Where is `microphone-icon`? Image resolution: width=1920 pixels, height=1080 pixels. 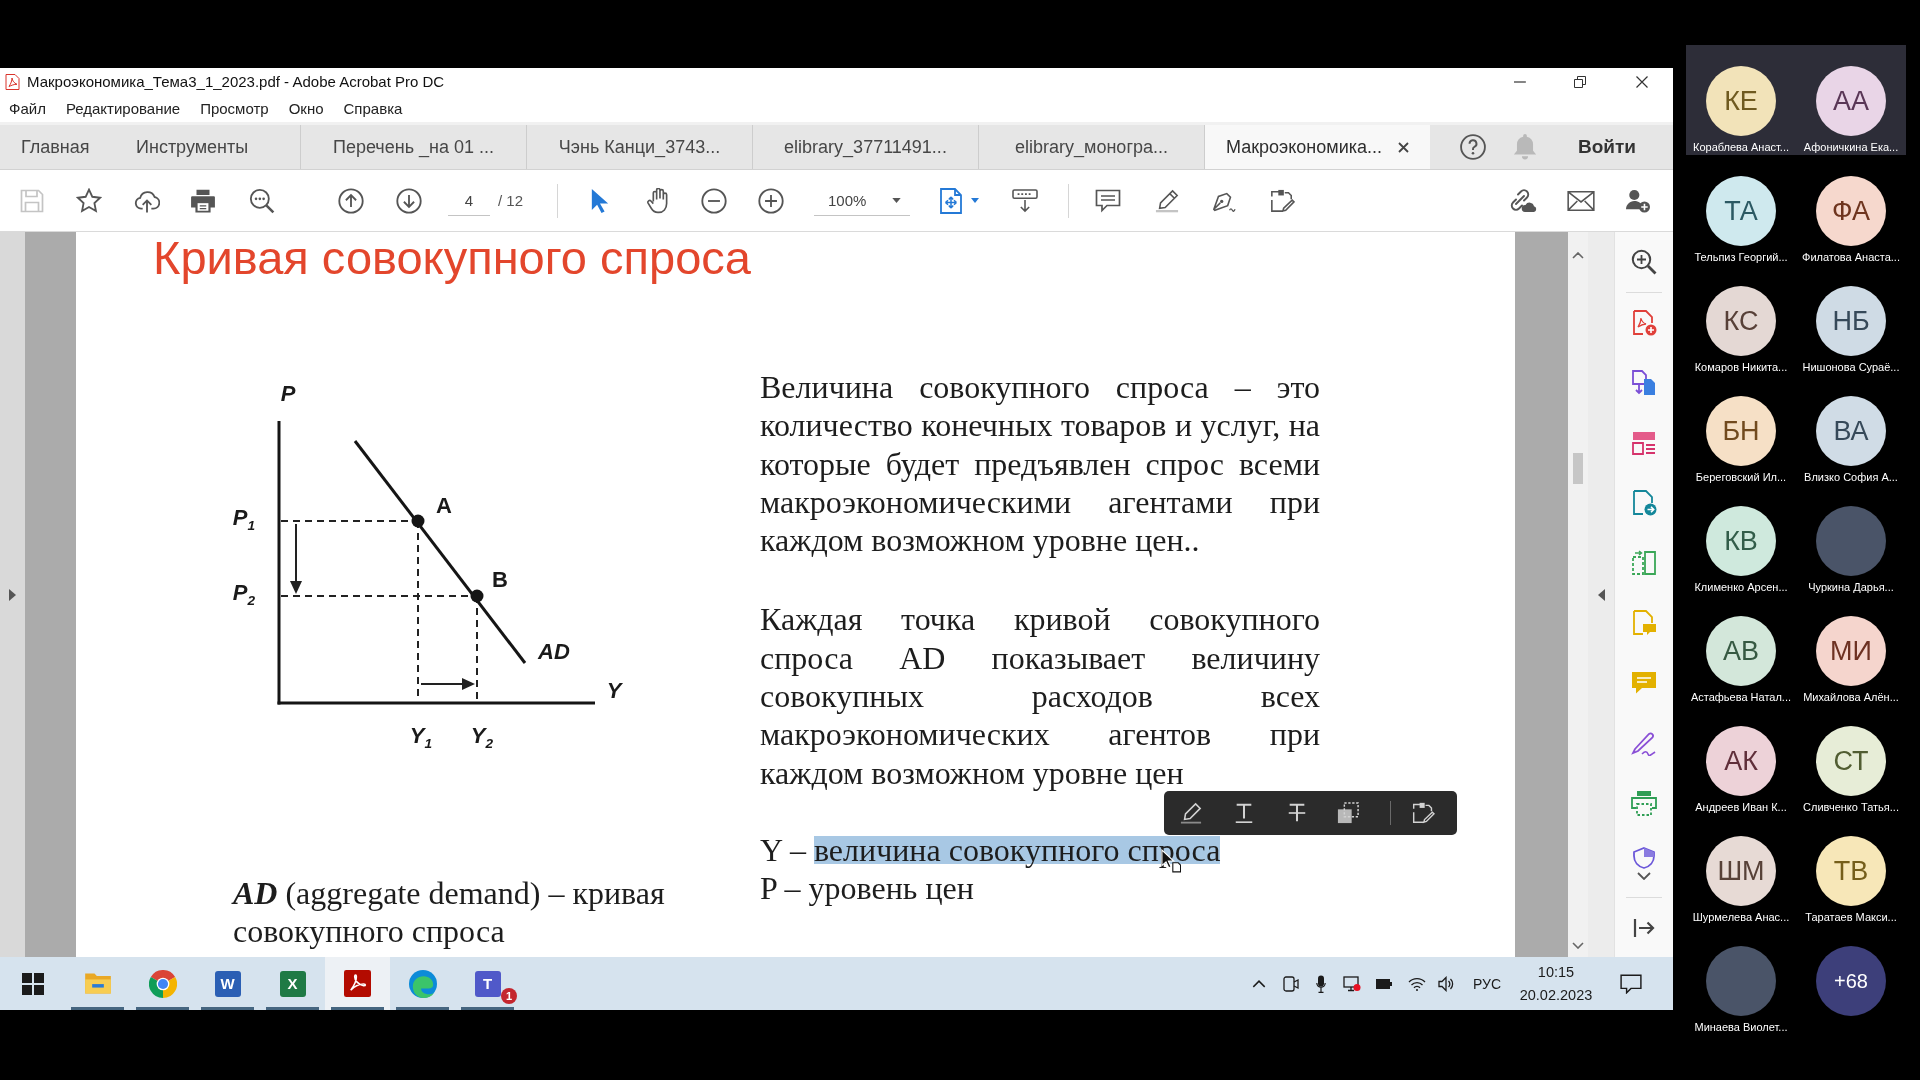 microphone-icon is located at coordinates (1321, 983).